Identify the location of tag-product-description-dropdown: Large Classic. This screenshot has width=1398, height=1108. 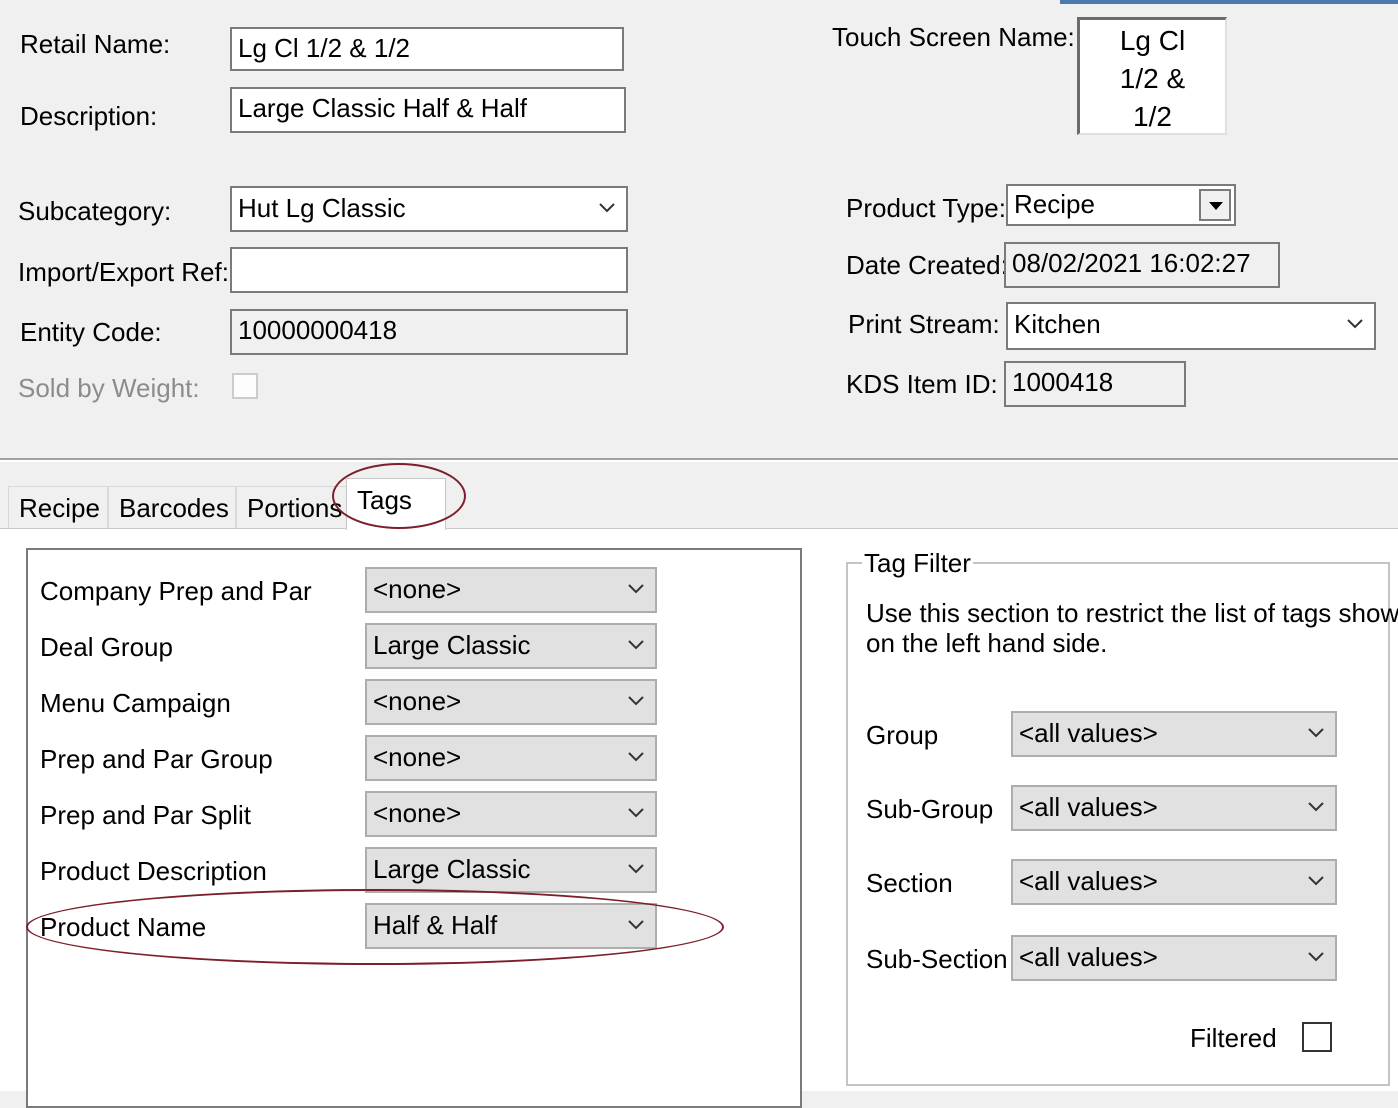
(511, 870).